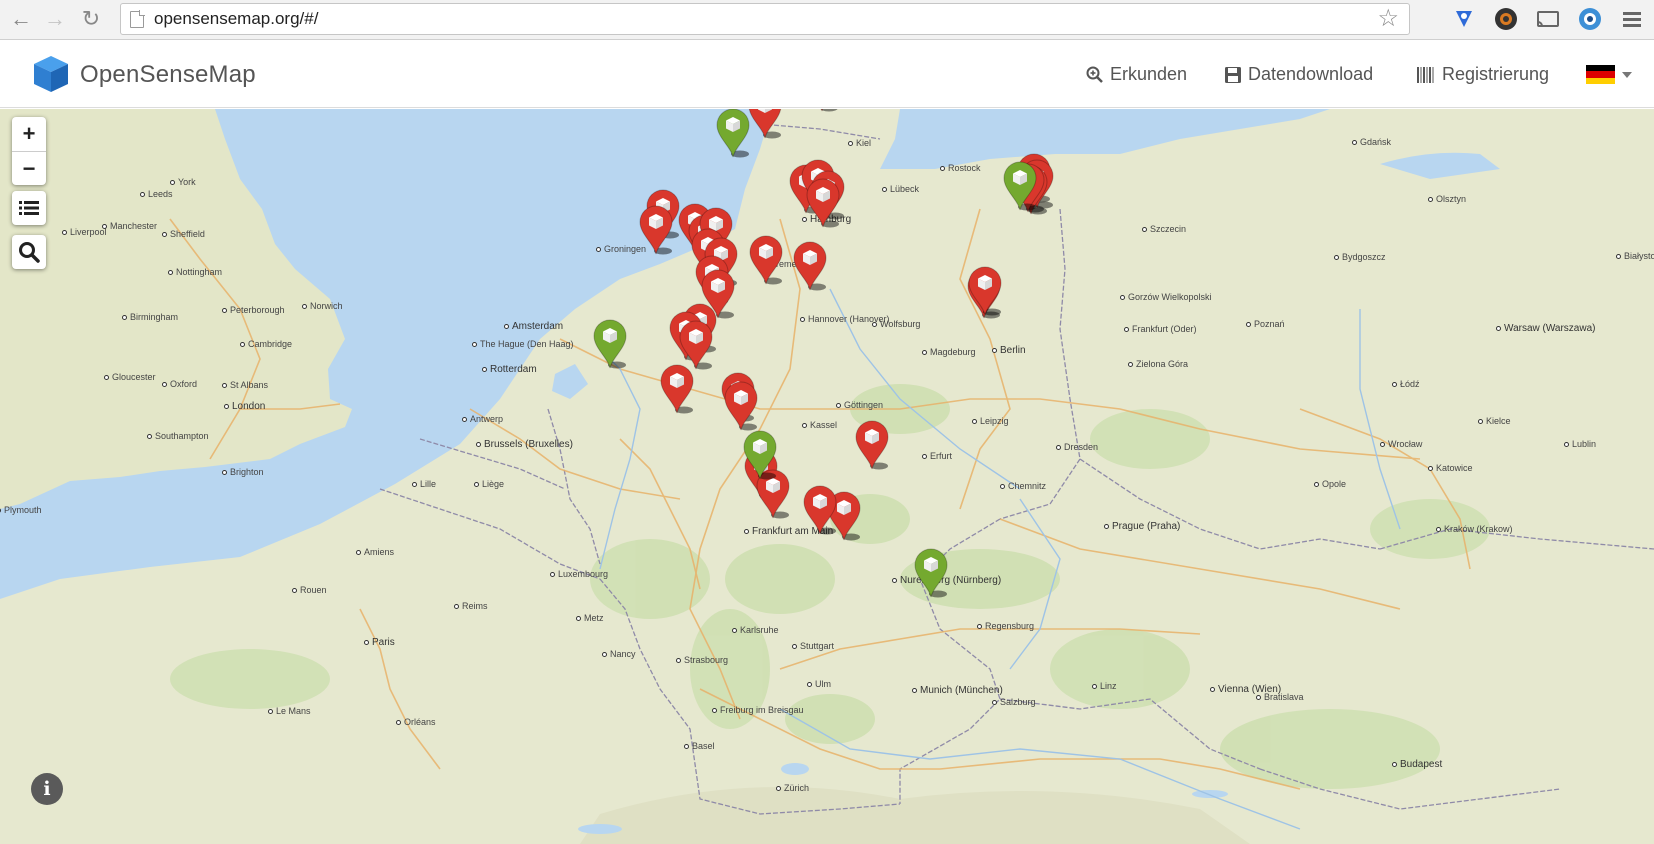 The image size is (1654, 844). What do you see at coordinates (905, 189) in the screenshot?
I see `city-label: Lübeck` at bounding box center [905, 189].